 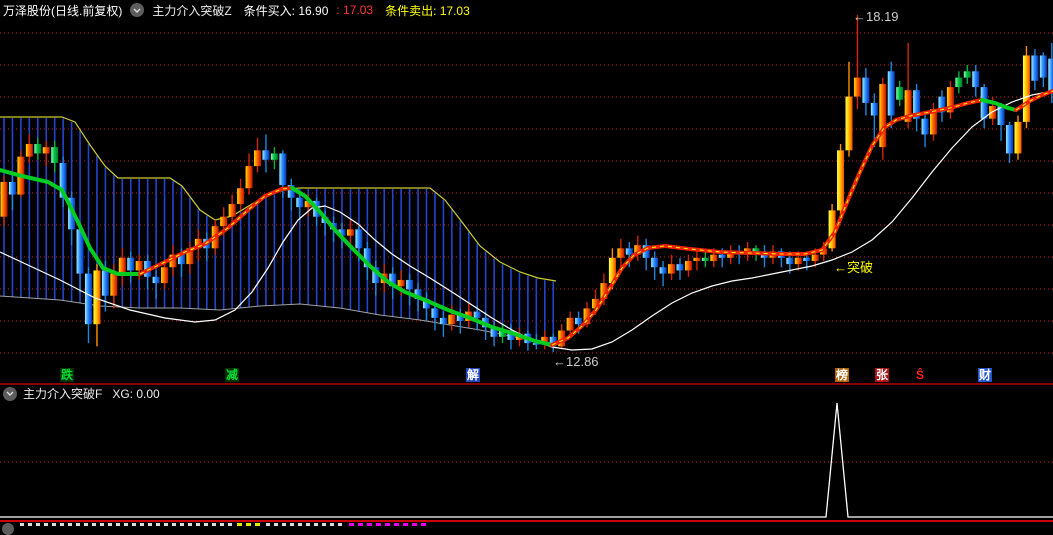 I want to click on sub-panel-header: 主力介入突破F XG: 0.00, so click(x=80, y=393).